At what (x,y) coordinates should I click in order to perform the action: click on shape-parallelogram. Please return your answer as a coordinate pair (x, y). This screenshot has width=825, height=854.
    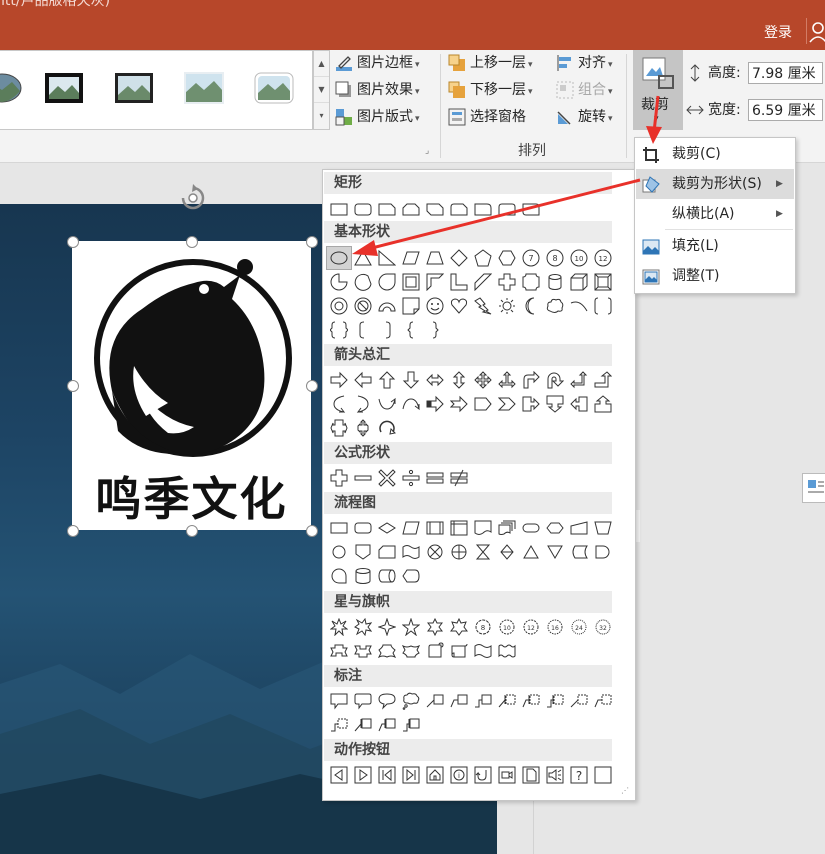
    Looking at the image, I should click on (411, 258).